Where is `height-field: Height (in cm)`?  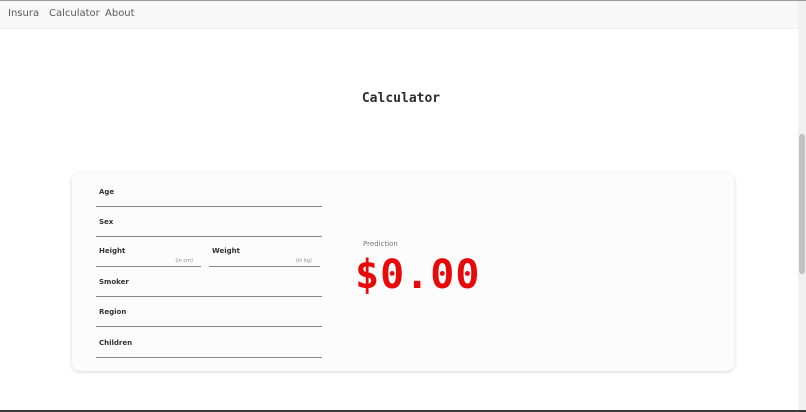
height-field: Height (in cm) is located at coordinates (148, 252).